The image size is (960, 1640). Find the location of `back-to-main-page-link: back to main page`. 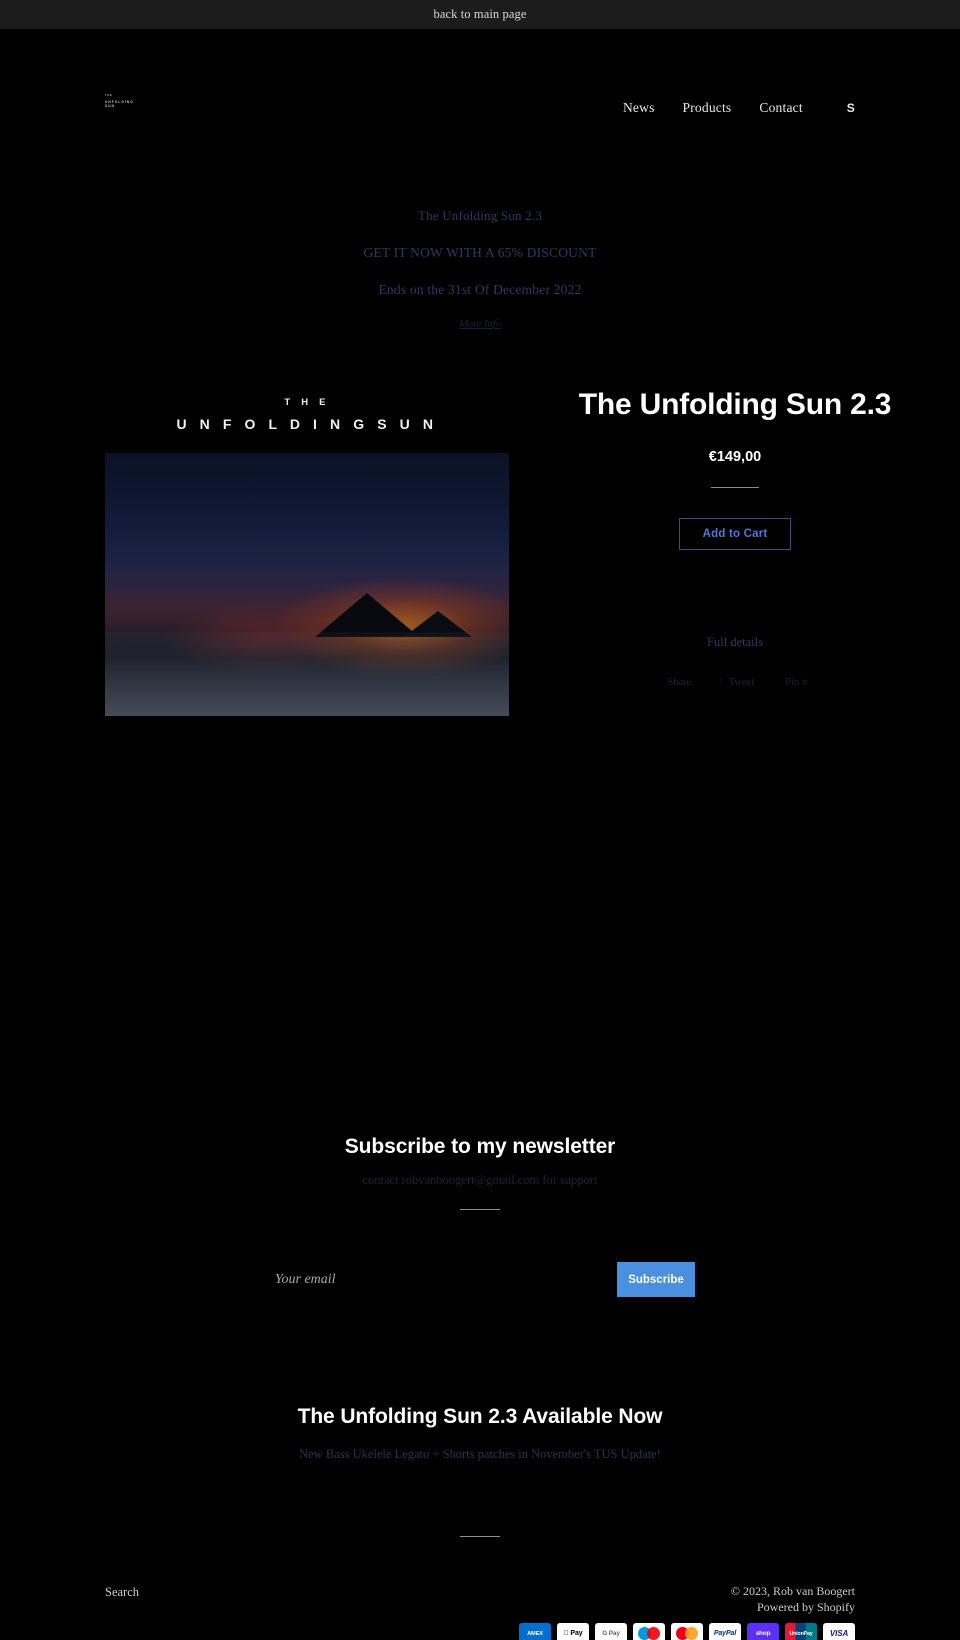

back-to-main-page-link: back to main page is located at coordinates (480, 14).